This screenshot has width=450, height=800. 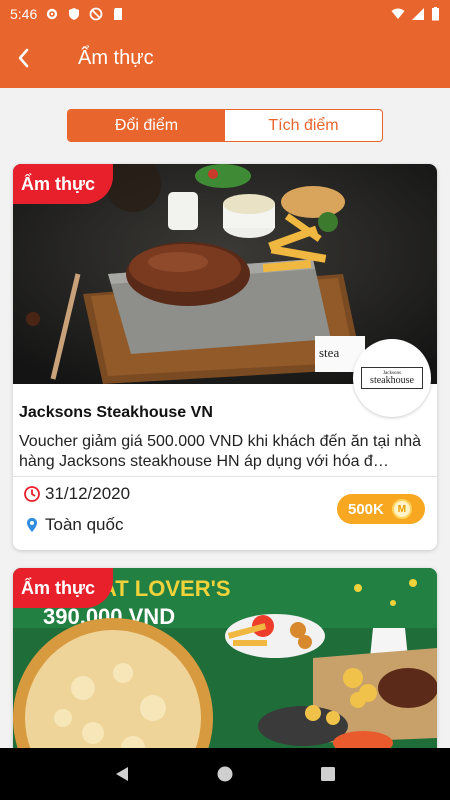 What do you see at coordinates (418, 14) in the screenshot?
I see `signal-icon` at bounding box center [418, 14].